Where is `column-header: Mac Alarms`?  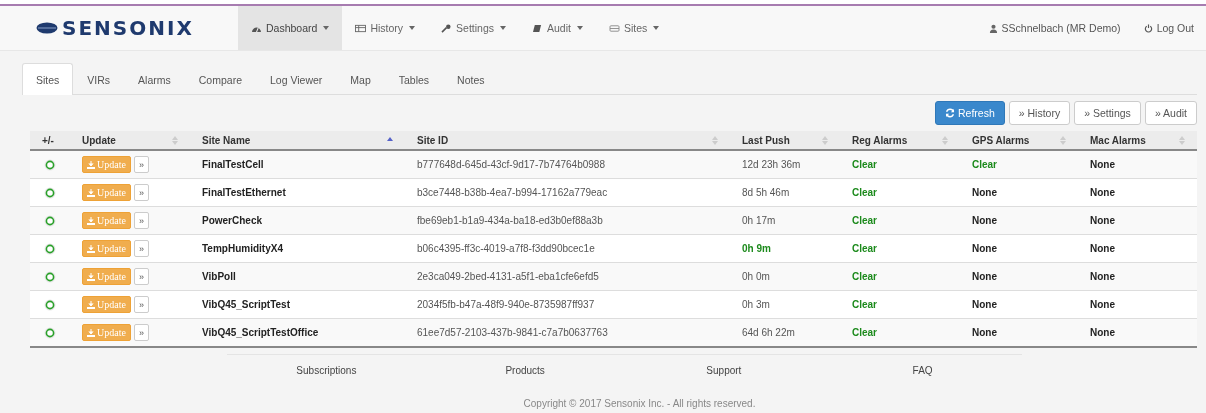
column-header: Mac Alarms is located at coordinates (1137, 140).